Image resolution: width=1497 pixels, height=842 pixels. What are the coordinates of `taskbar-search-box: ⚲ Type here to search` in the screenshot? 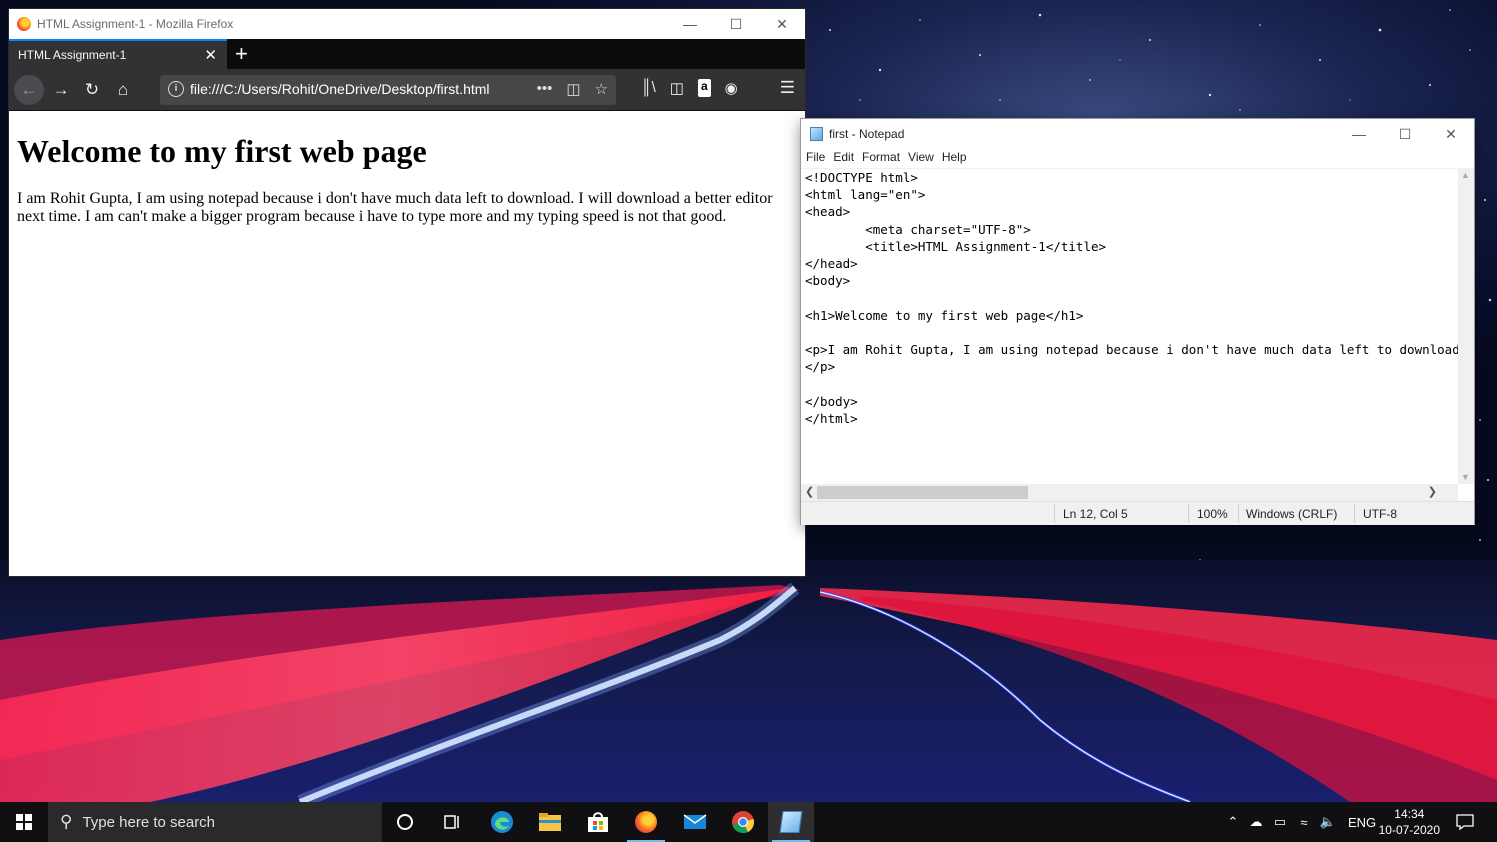 It's located at (215, 822).